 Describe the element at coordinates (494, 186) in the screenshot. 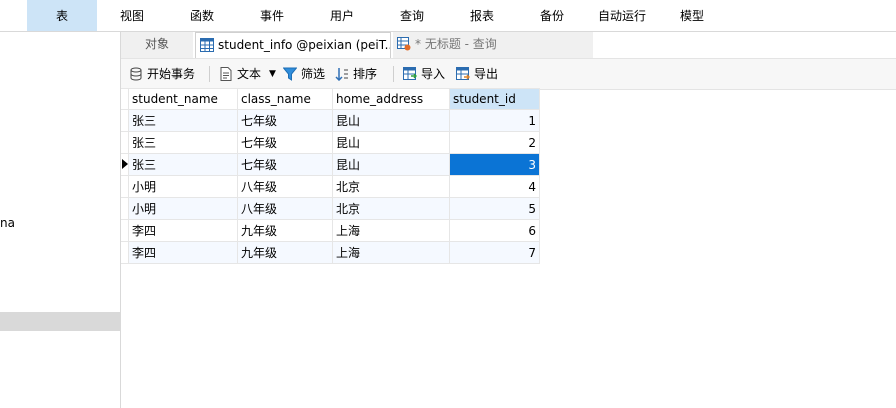

I see `cell-student-id: 4` at that location.